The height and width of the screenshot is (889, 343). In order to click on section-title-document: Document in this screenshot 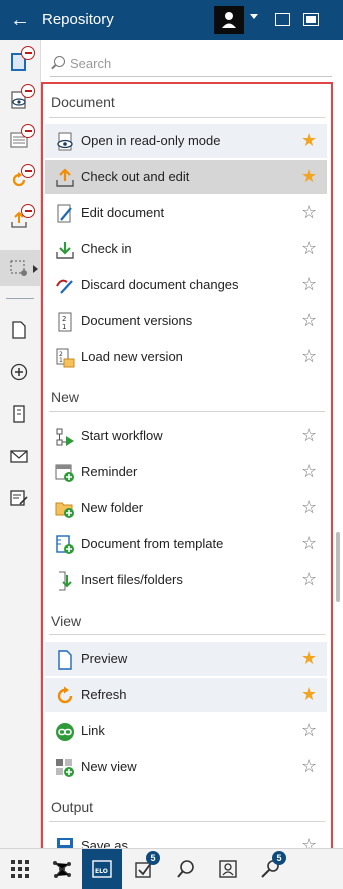, I will do `click(83, 102)`.